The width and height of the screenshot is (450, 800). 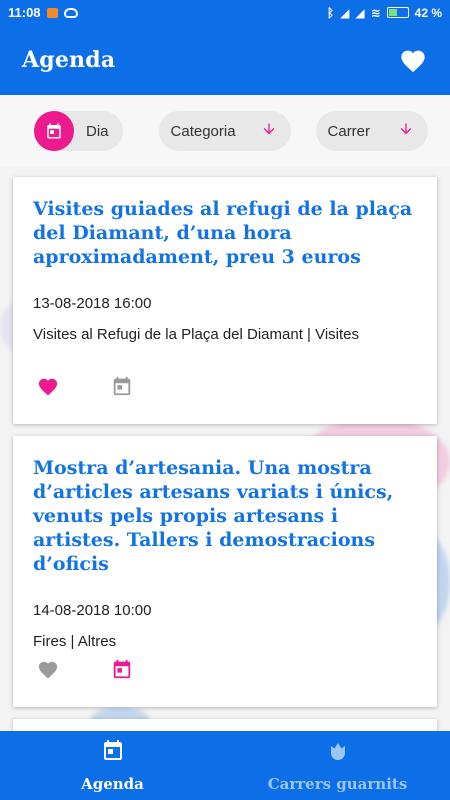 I want to click on category-dropdown: Categoria, so click(x=224, y=131).